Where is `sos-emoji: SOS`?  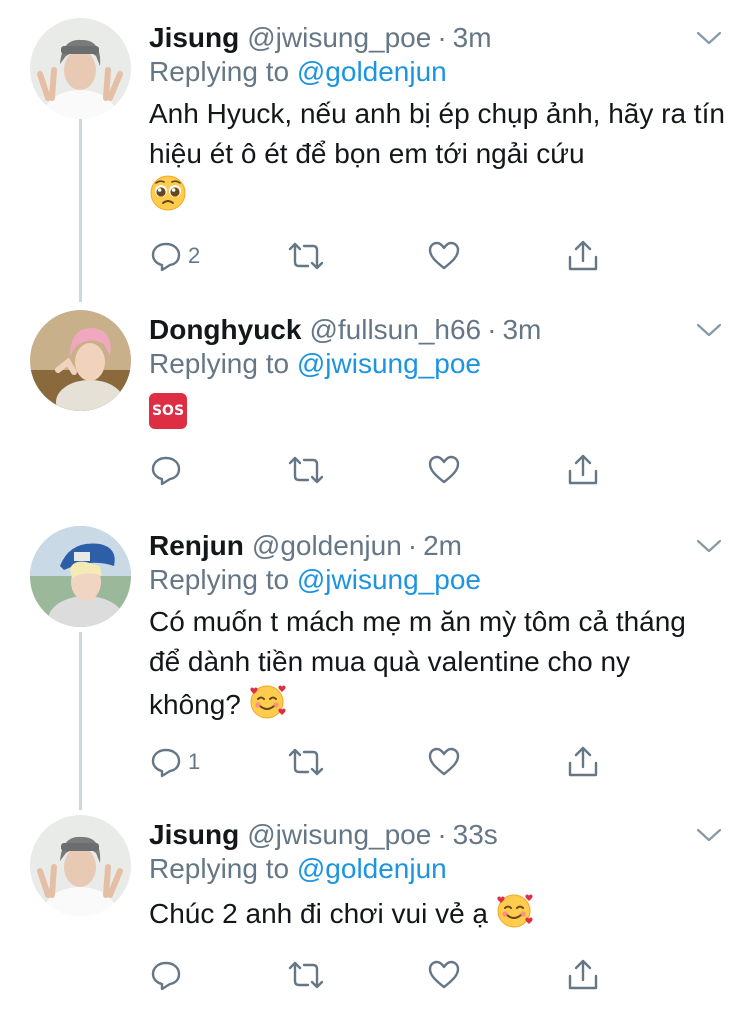
sos-emoji: SOS is located at coordinates (168, 411).